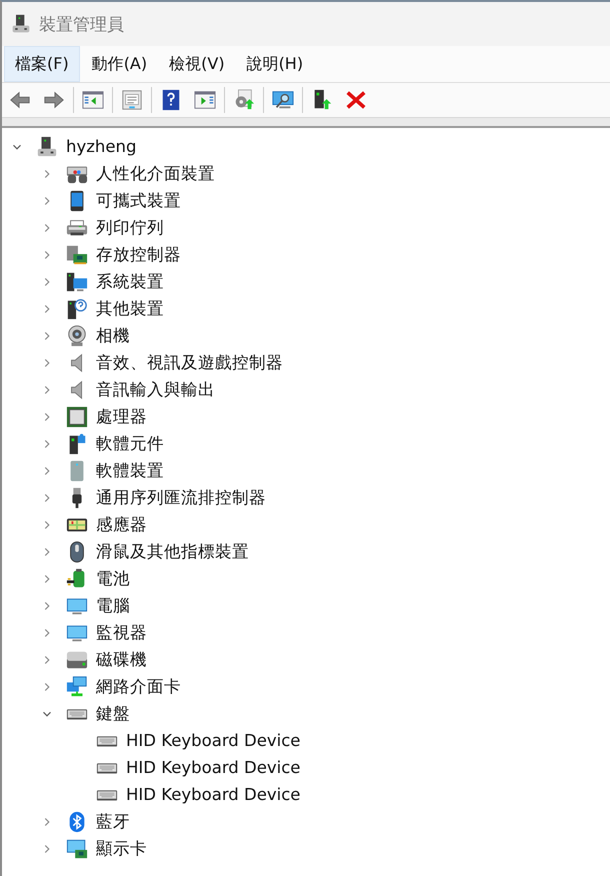  Describe the element at coordinates (113, 579) in the screenshot. I see `tree-item: 電池` at that location.